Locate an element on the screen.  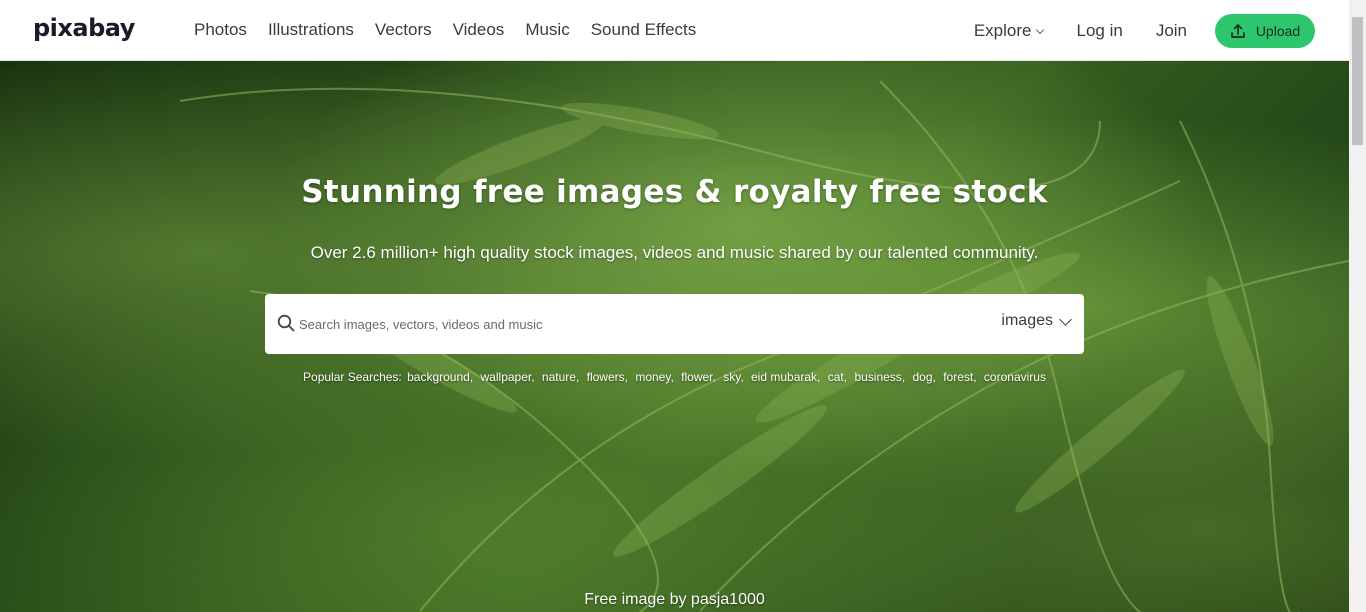
popular-search-link: nature is located at coordinates (559, 377).